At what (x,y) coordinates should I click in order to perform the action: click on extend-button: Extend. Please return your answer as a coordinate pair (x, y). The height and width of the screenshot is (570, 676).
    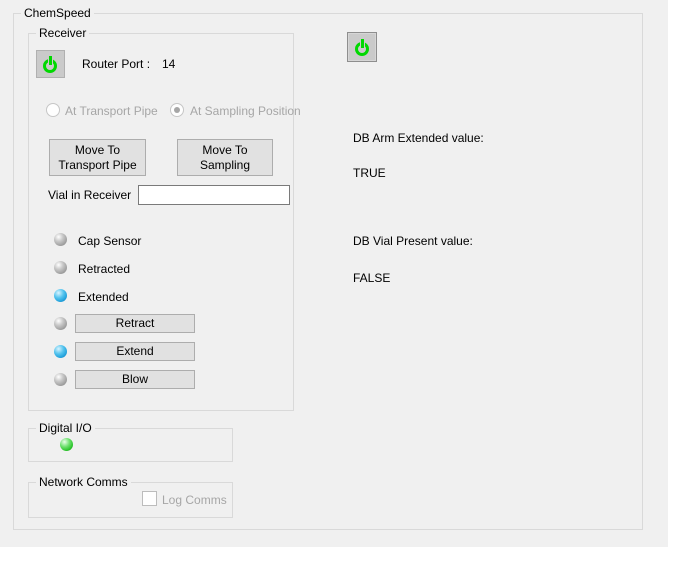
    Looking at the image, I should click on (135, 351).